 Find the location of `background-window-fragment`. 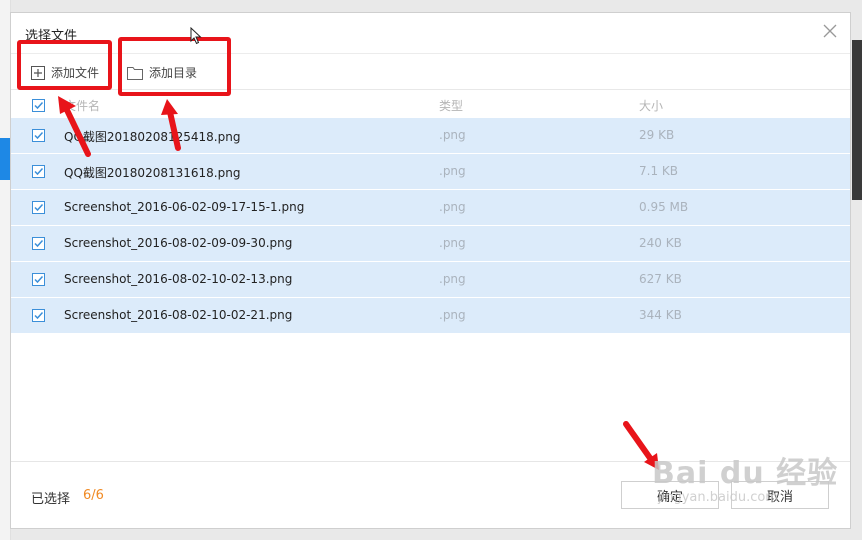

background-window-fragment is located at coordinates (857, 120).